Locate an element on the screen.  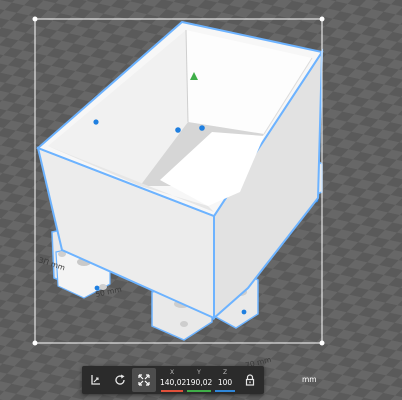
place-on-face-button is located at coordinates (96, 380).